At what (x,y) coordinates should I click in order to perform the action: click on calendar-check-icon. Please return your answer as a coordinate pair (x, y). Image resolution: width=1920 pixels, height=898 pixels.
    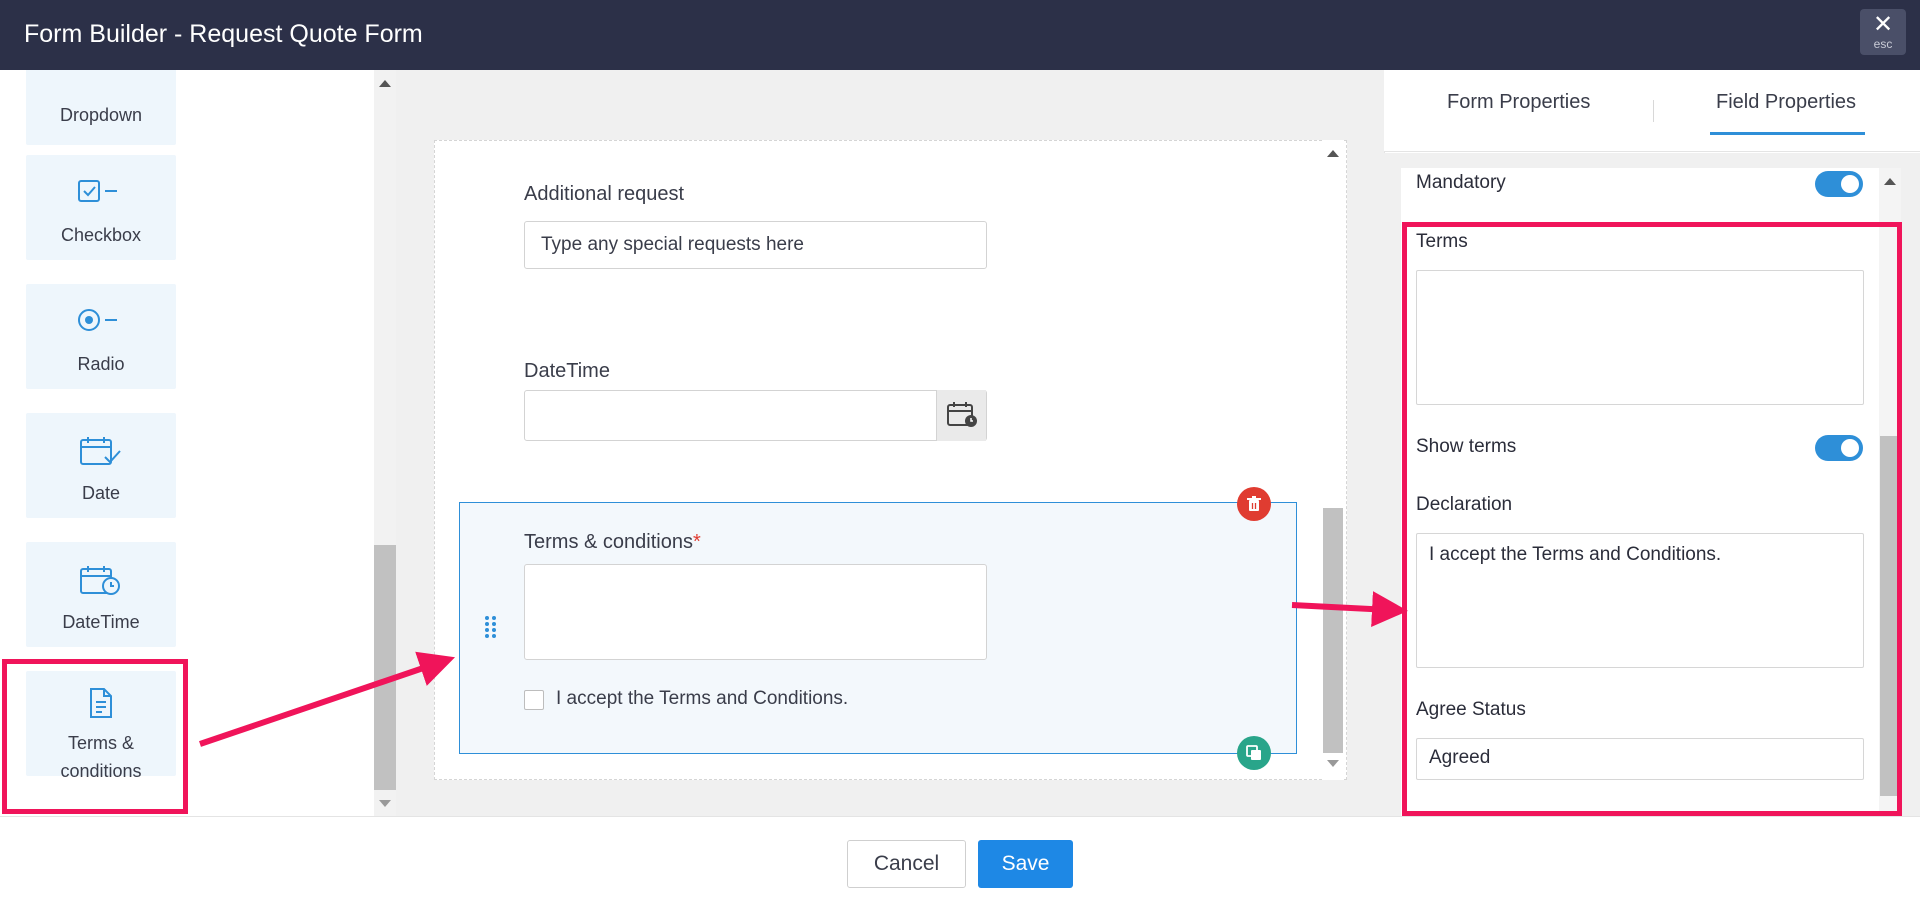
    Looking at the image, I should click on (101, 453).